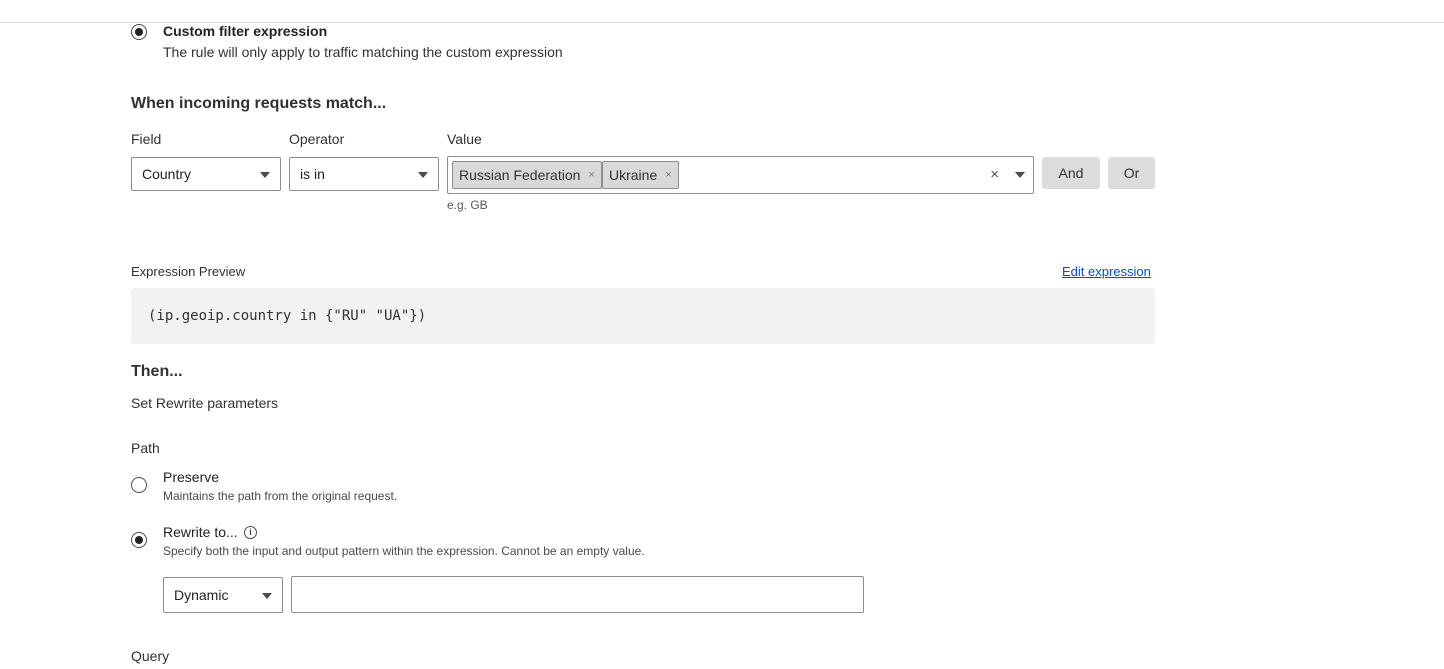 Image resolution: width=1444 pixels, height=669 pixels. What do you see at coordinates (1106, 271) in the screenshot?
I see `edit-expression-link: Edit expression` at bounding box center [1106, 271].